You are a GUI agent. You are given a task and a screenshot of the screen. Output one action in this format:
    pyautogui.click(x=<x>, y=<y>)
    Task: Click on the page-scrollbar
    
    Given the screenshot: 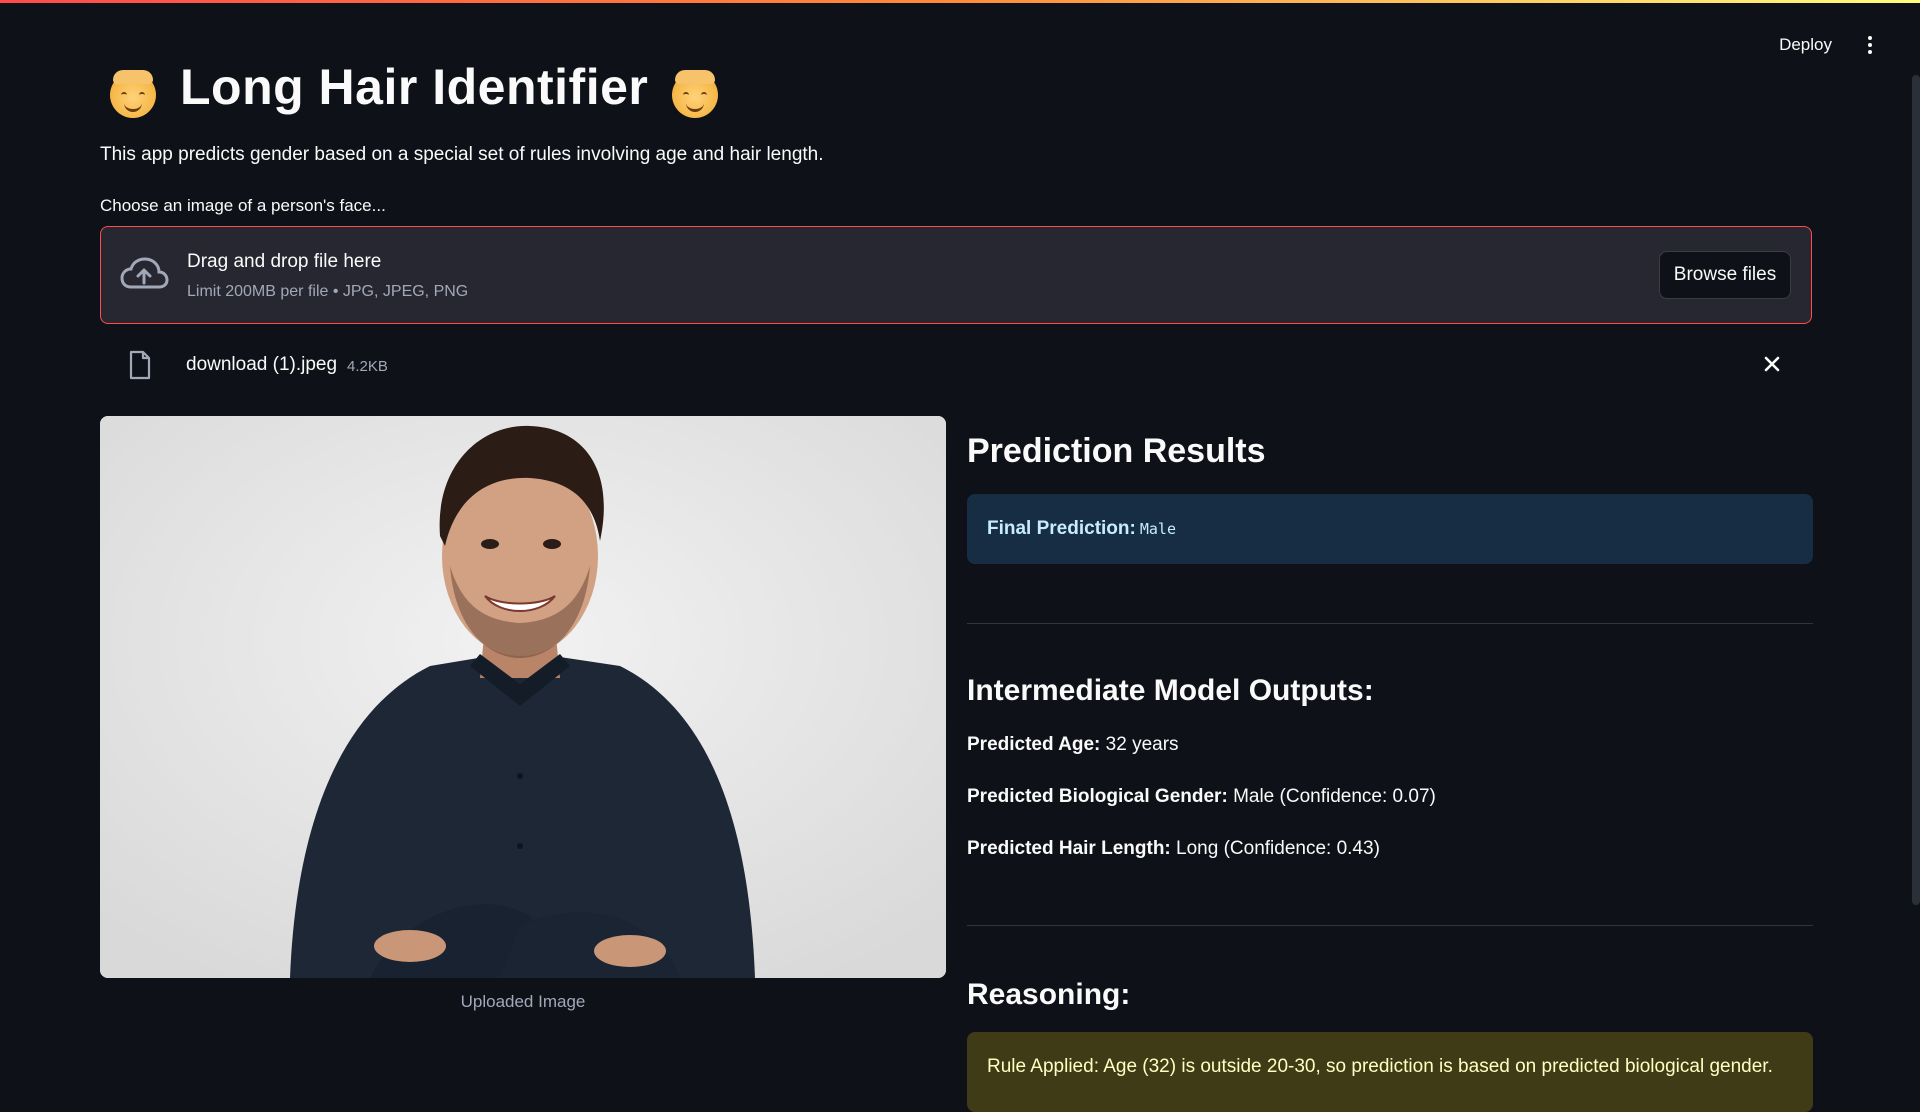 What is the action you would take?
    pyautogui.click(x=1916, y=490)
    